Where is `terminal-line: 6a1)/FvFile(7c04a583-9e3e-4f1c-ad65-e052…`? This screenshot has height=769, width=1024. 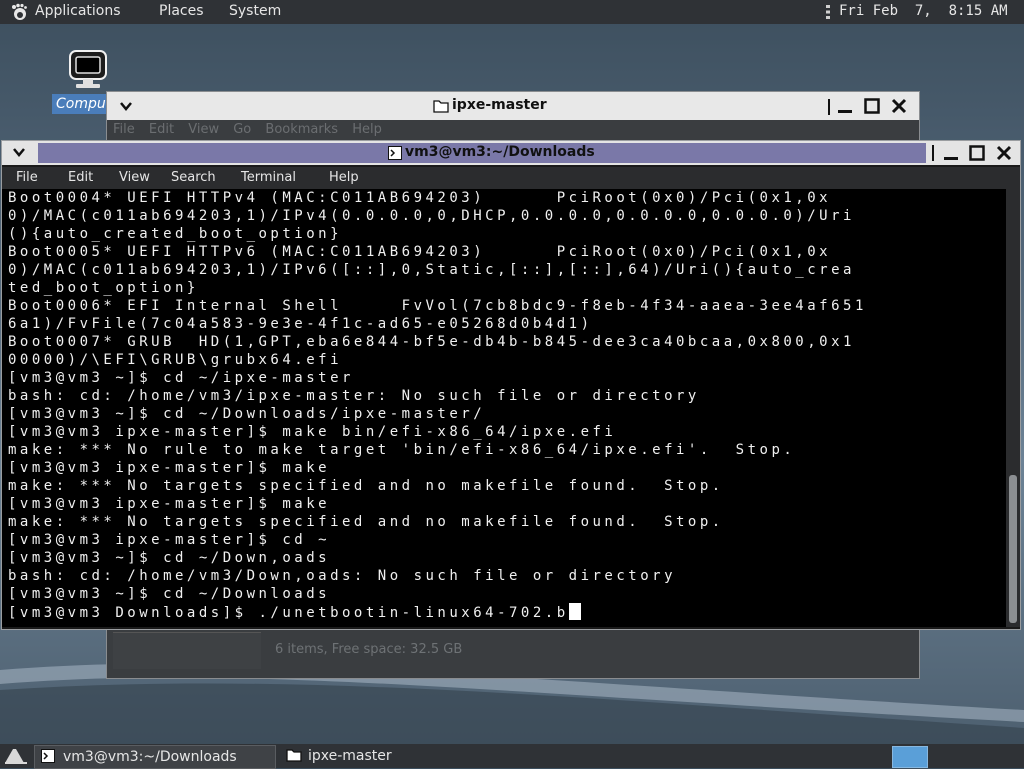 terminal-line: 6a1)/FvFile(7c04a583-9e3e-4f1c-ad65-e052… is located at coordinates (300, 324).